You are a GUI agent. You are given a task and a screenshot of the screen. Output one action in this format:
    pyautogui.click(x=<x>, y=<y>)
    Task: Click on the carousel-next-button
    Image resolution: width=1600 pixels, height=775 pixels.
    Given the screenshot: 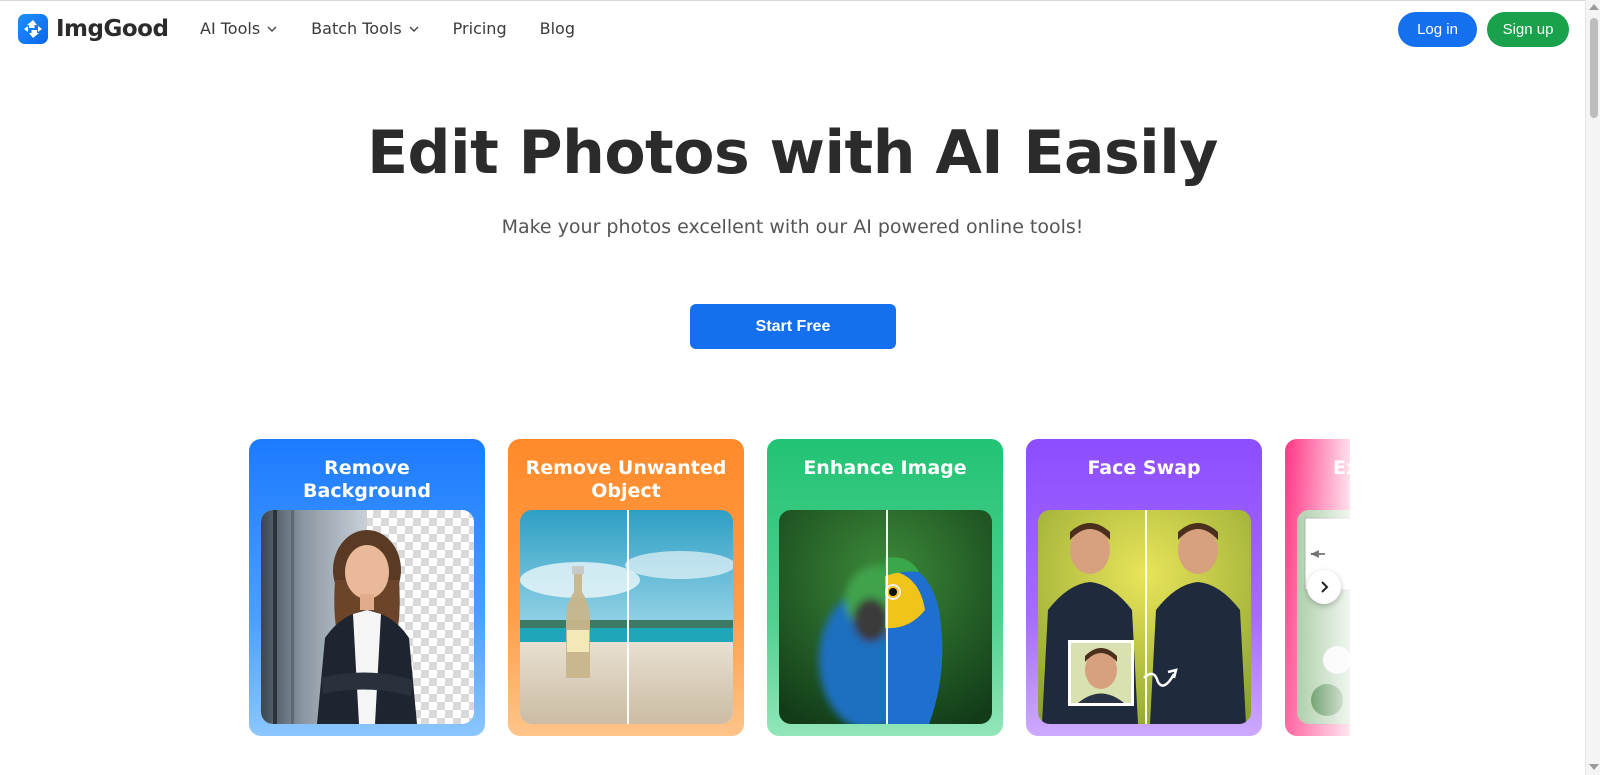 What is the action you would take?
    pyautogui.click(x=1324, y=587)
    